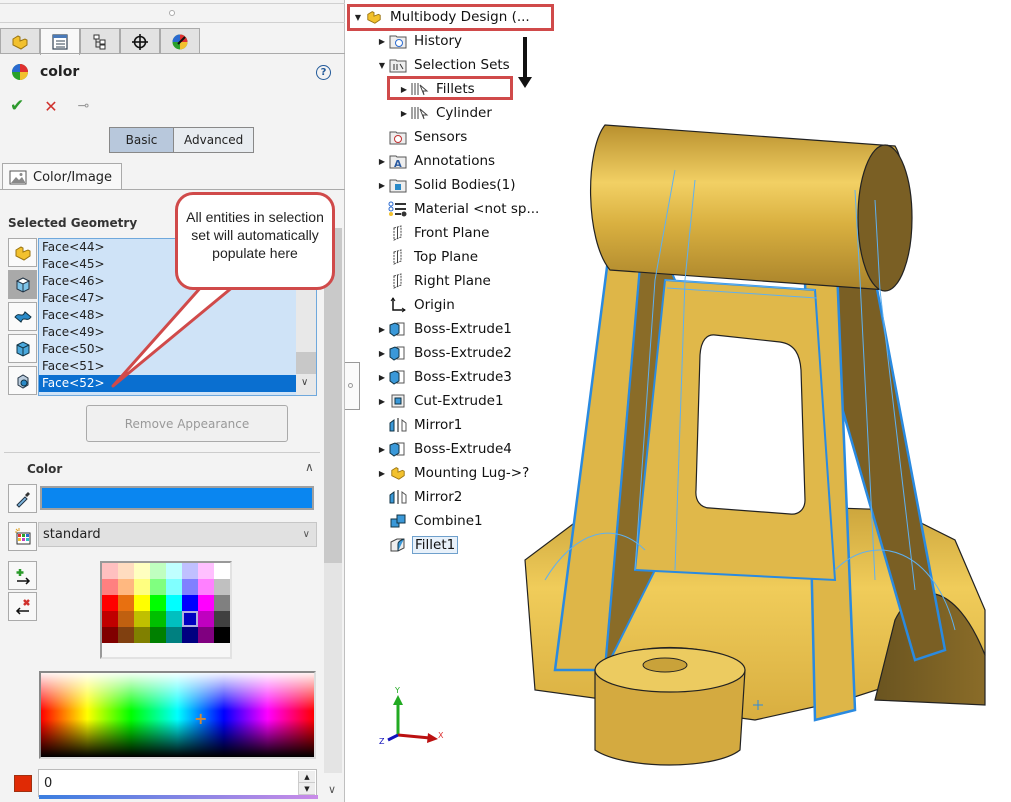 The image size is (1011, 802). I want to click on color-value-input: 0 ▲ ▼, so click(178, 784).